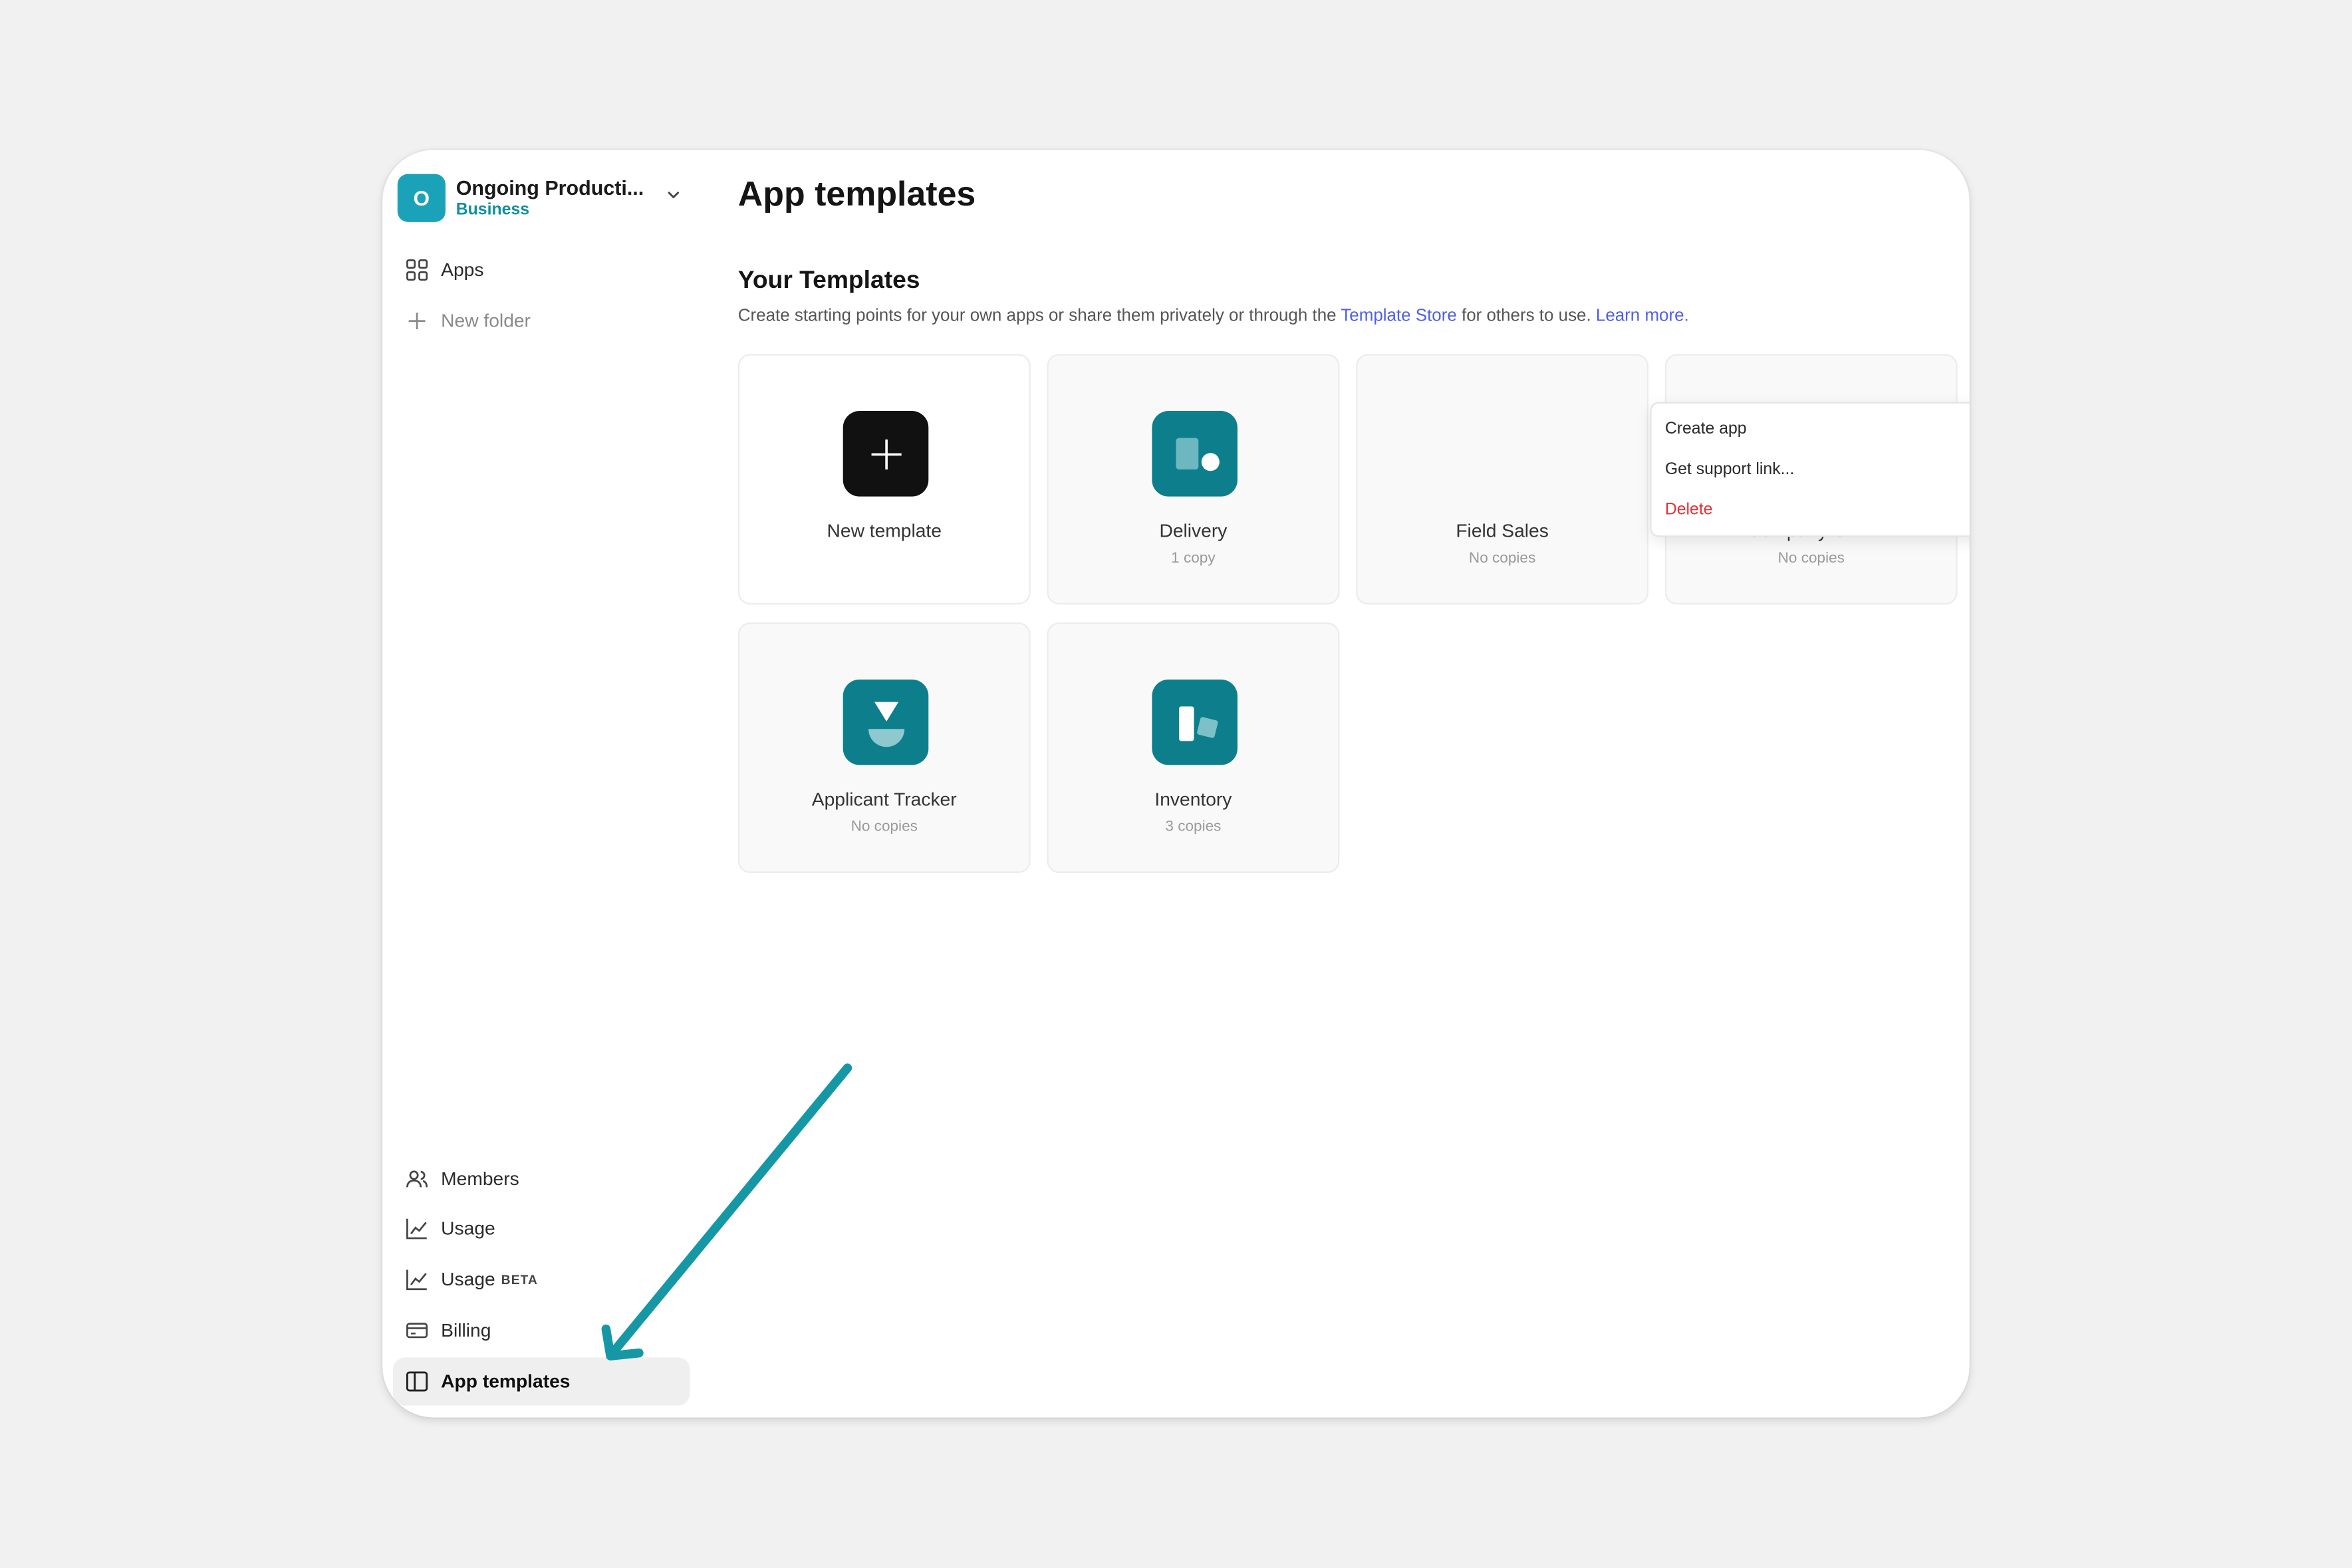 The width and height of the screenshot is (2352, 1568). Describe the element at coordinates (486, 321) in the screenshot. I see `sidebar-item-label: New folder` at that location.